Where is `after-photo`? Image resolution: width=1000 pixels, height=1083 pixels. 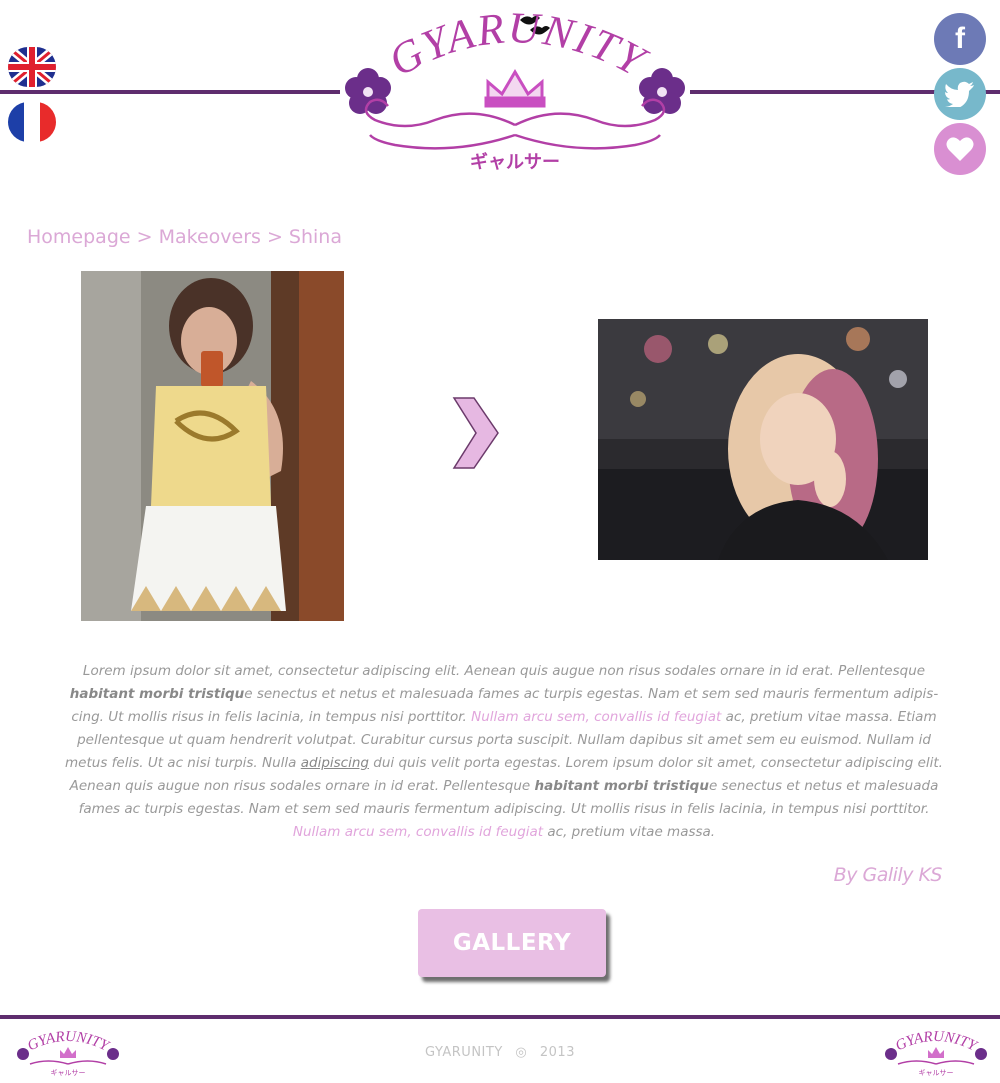 after-photo is located at coordinates (763, 439).